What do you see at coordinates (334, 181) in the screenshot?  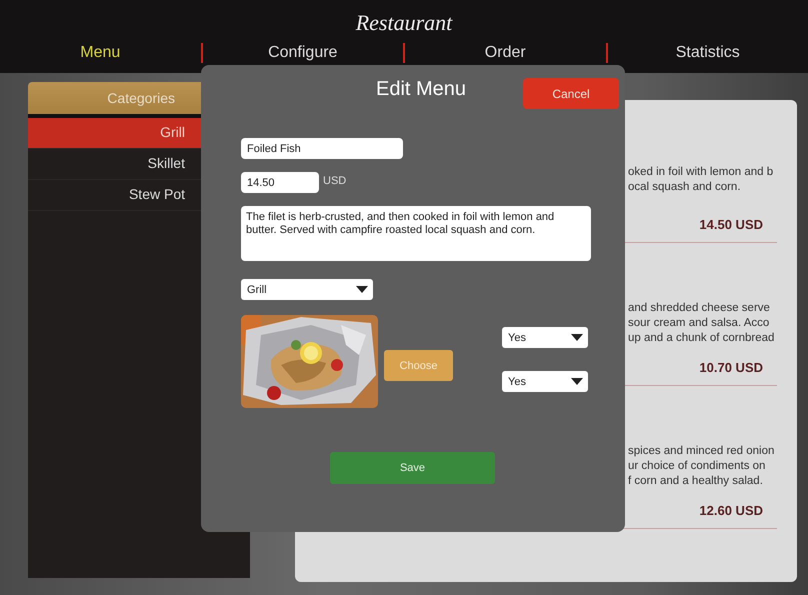 I see `currency-label: USD` at bounding box center [334, 181].